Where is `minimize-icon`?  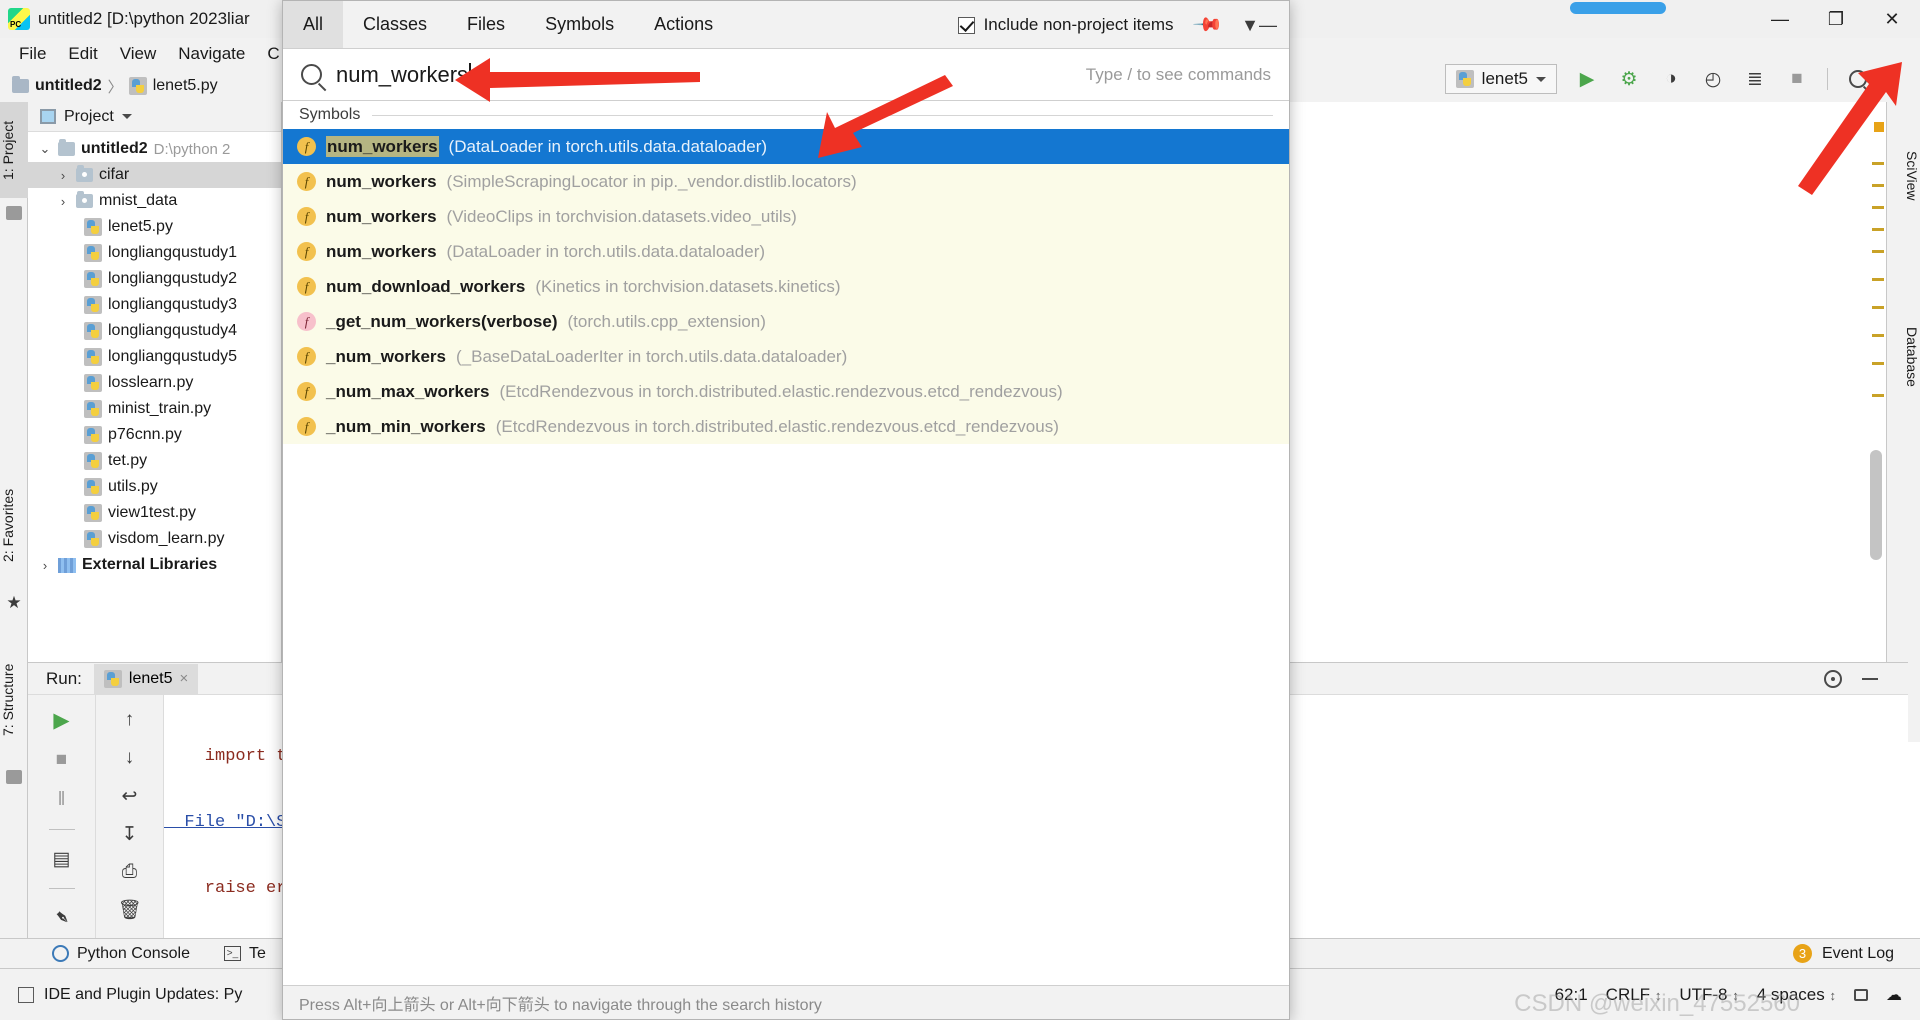
minimize-icon is located at coordinates (1870, 678).